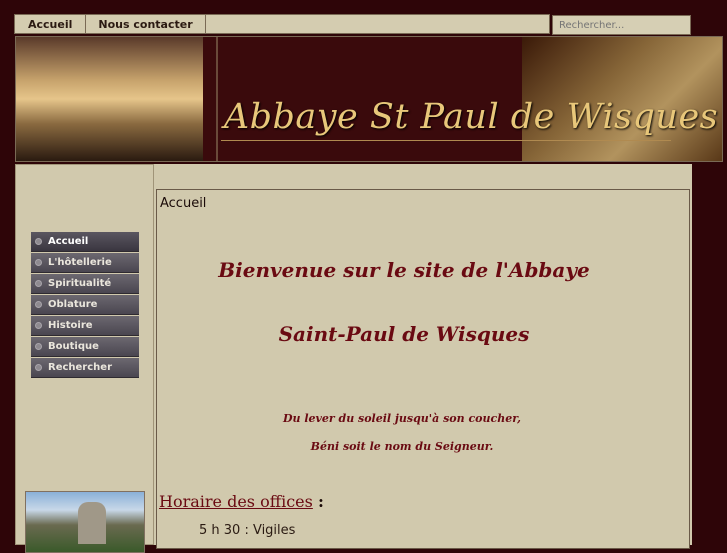 Image resolution: width=727 pixels, height=553 pixels. I want to click on top-navigation: Accueil Nous contacter, so click(282, 24).